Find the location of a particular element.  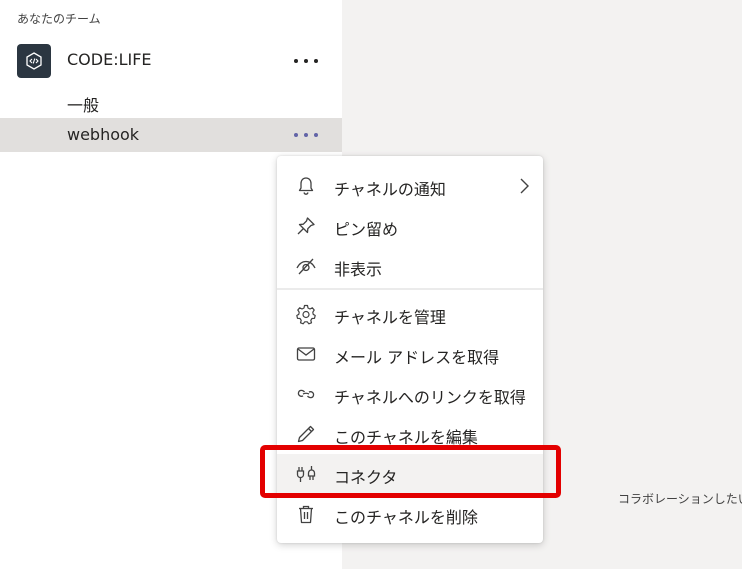

main-pane-text: コラボレーションしたい is located at coordinates (680, 499).